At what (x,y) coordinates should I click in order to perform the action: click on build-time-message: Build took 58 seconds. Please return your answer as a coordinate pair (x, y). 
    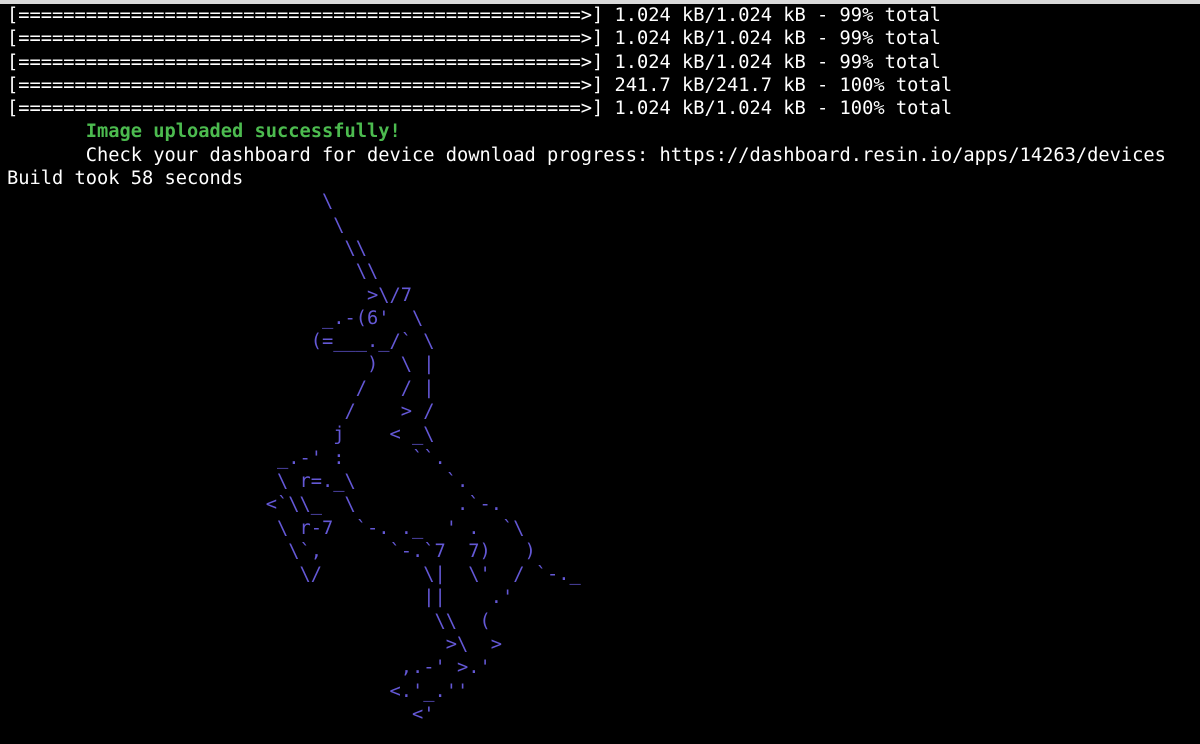
    Looking at the image, I should click on (125, 179).